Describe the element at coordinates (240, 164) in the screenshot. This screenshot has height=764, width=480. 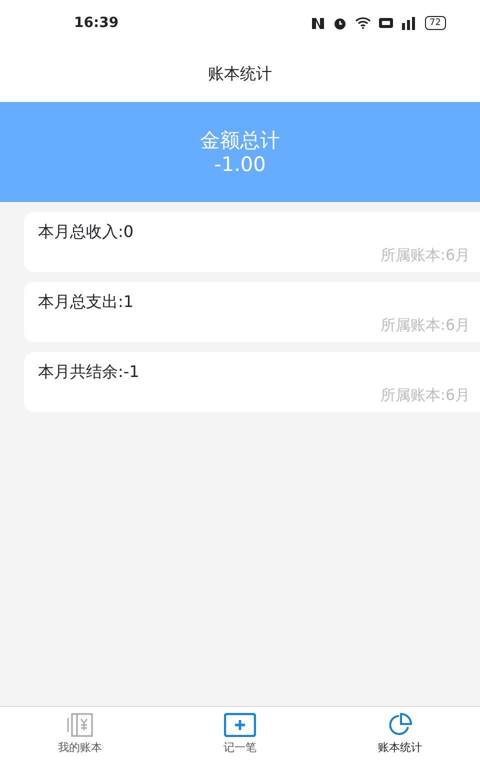
I see `summary-amount: -1.00` at that location.